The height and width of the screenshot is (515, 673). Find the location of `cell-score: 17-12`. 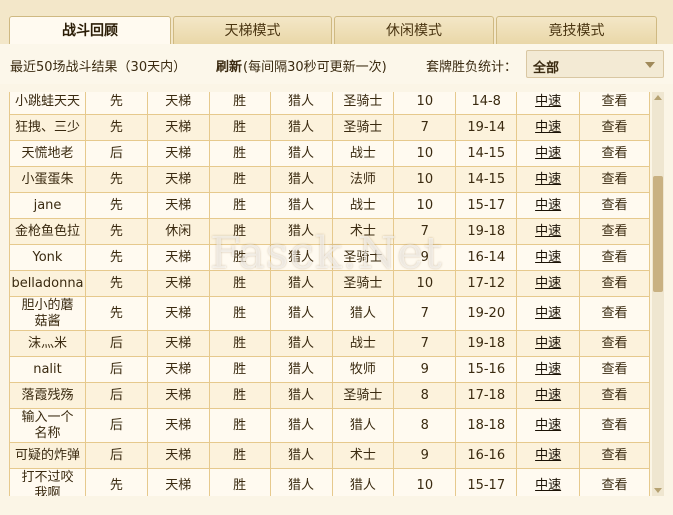

cell-score: 17-12 is located at coordinates (486, 283).